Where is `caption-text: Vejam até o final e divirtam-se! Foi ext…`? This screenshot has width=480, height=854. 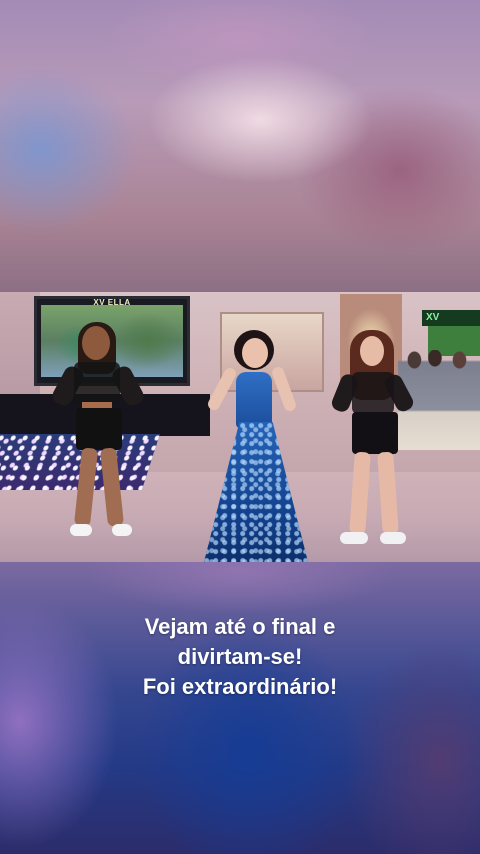
caption-text: Vejam até o final e divirtam-se! Foi ext… is located at coordinates (240, 657).